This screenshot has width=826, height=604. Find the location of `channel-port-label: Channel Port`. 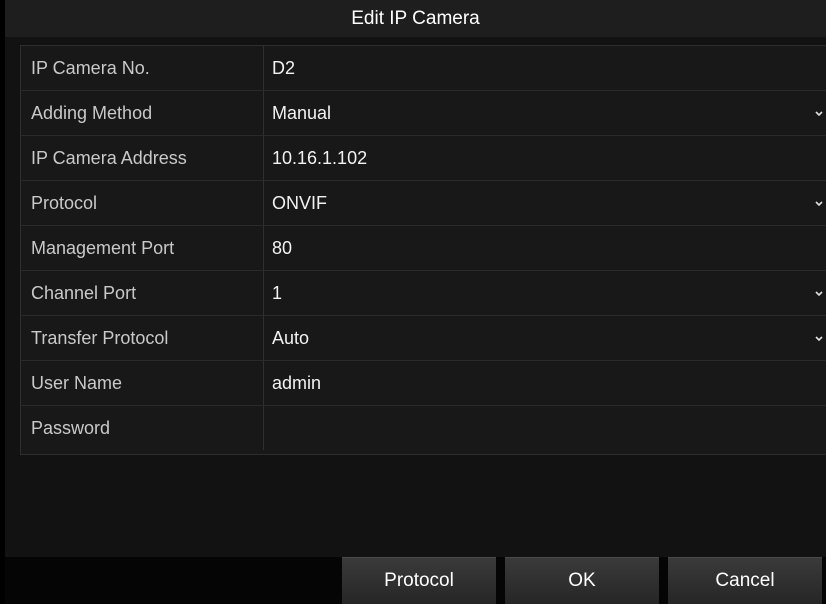

channel-port-label: Channel Port is located at coordinates (142, 293).